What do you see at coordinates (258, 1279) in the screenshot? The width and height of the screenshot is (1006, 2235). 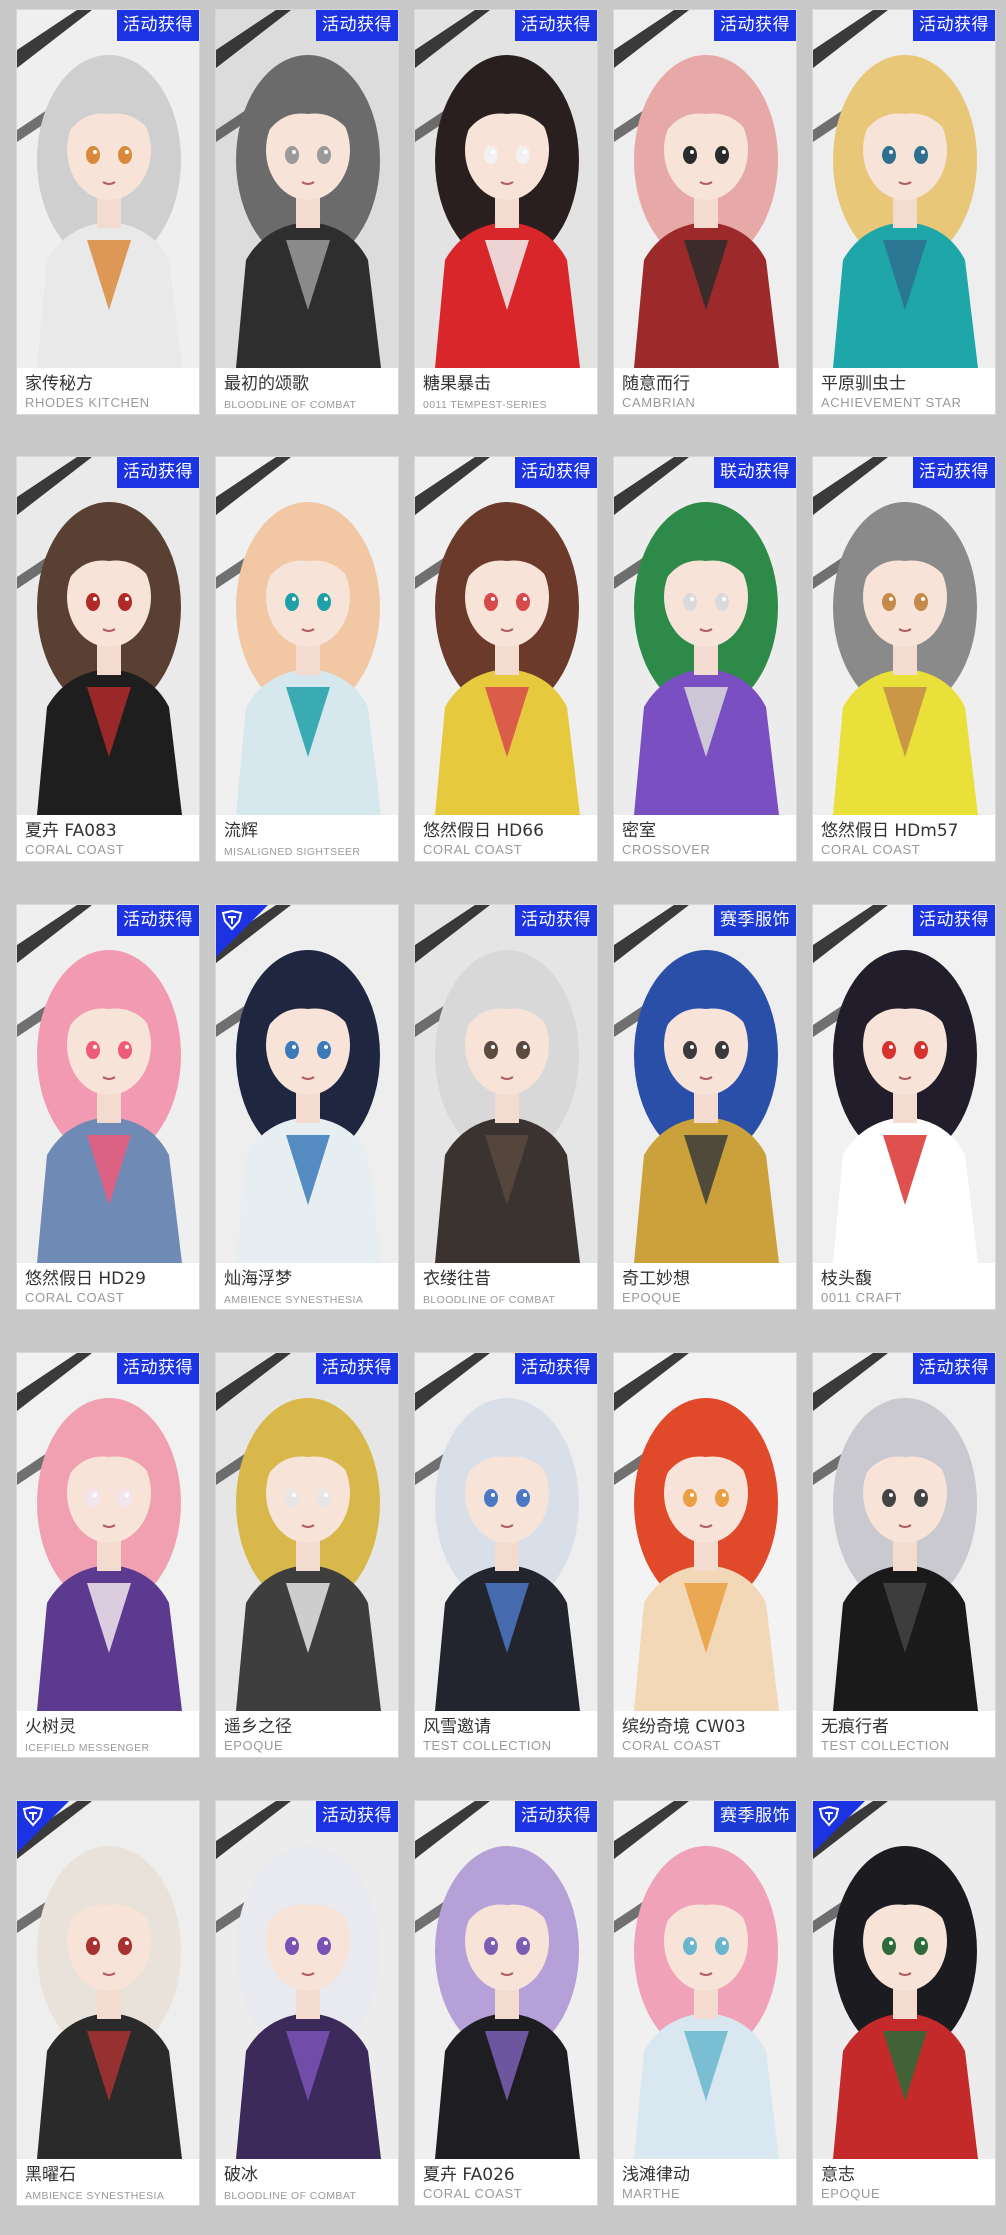 I see `skin-name: 灿海浮梦` at bounding box center [258, 1279].